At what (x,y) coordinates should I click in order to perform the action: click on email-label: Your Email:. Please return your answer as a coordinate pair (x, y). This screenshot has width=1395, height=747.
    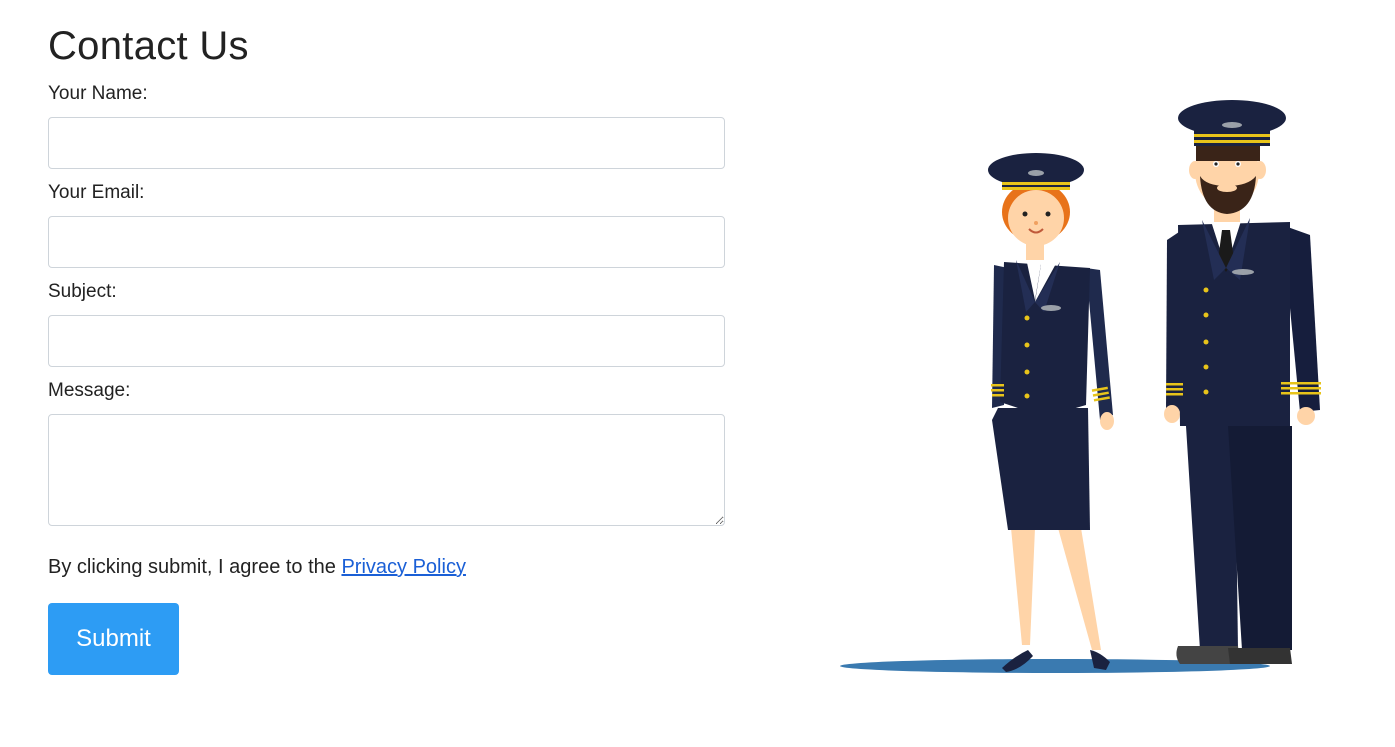
    Looking at the image, I should click on (96, 192).